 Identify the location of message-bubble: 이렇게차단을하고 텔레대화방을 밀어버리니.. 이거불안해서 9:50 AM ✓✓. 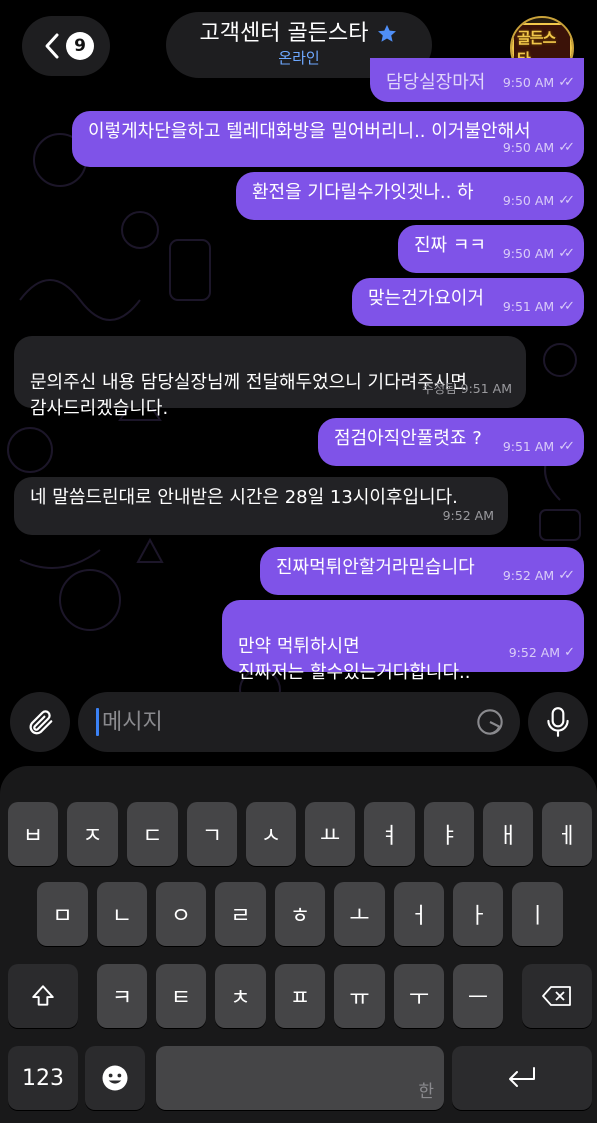
(328, 139).